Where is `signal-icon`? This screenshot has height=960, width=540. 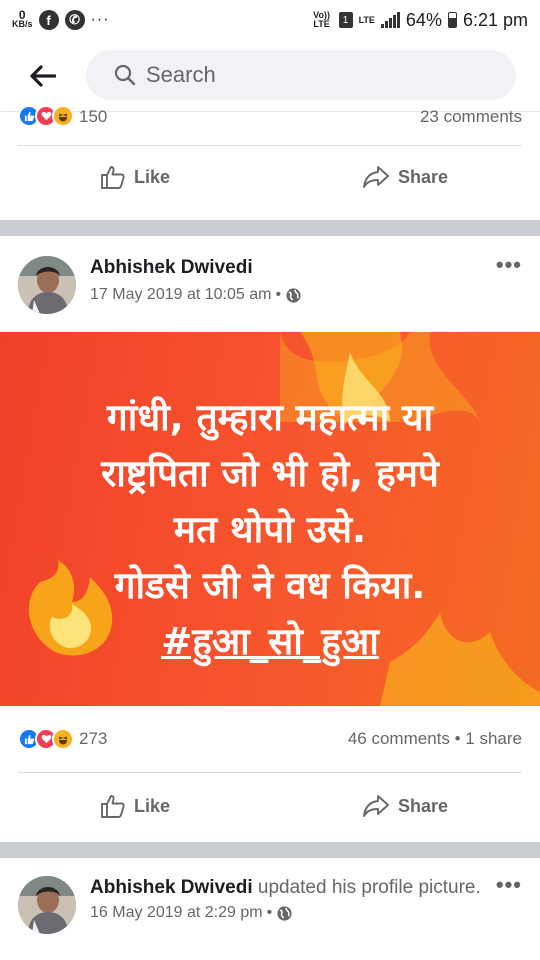 signal-icon is located at coordinates (390, 20).